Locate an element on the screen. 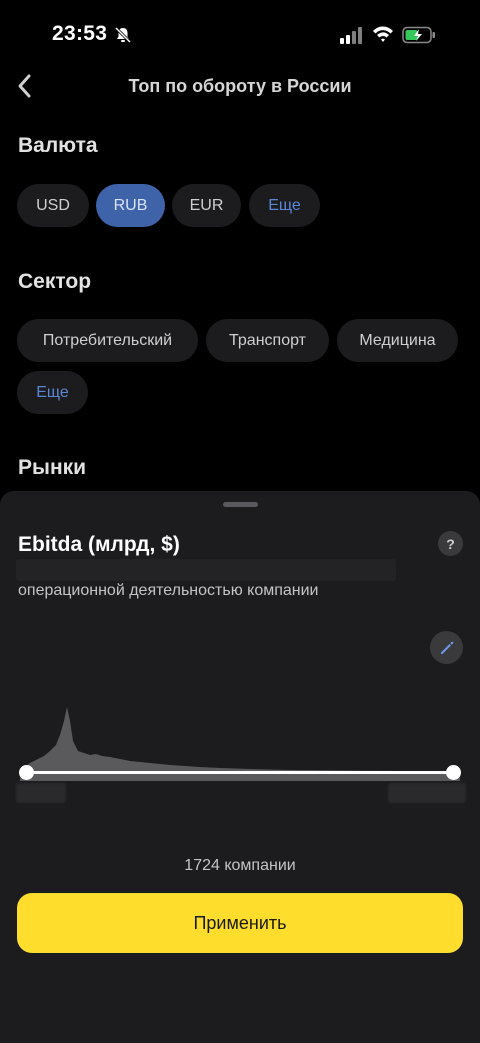  range-max-label-redacted is located at coordinates (427, 793).